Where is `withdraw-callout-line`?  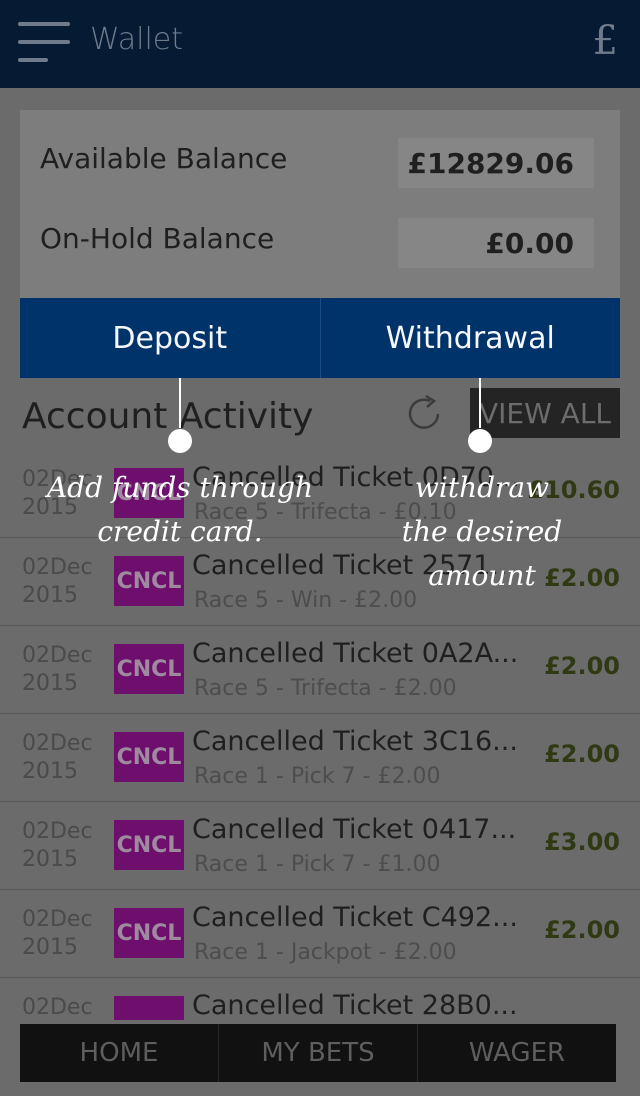 withdraw-callout-line is located at coordinates (480, 403).